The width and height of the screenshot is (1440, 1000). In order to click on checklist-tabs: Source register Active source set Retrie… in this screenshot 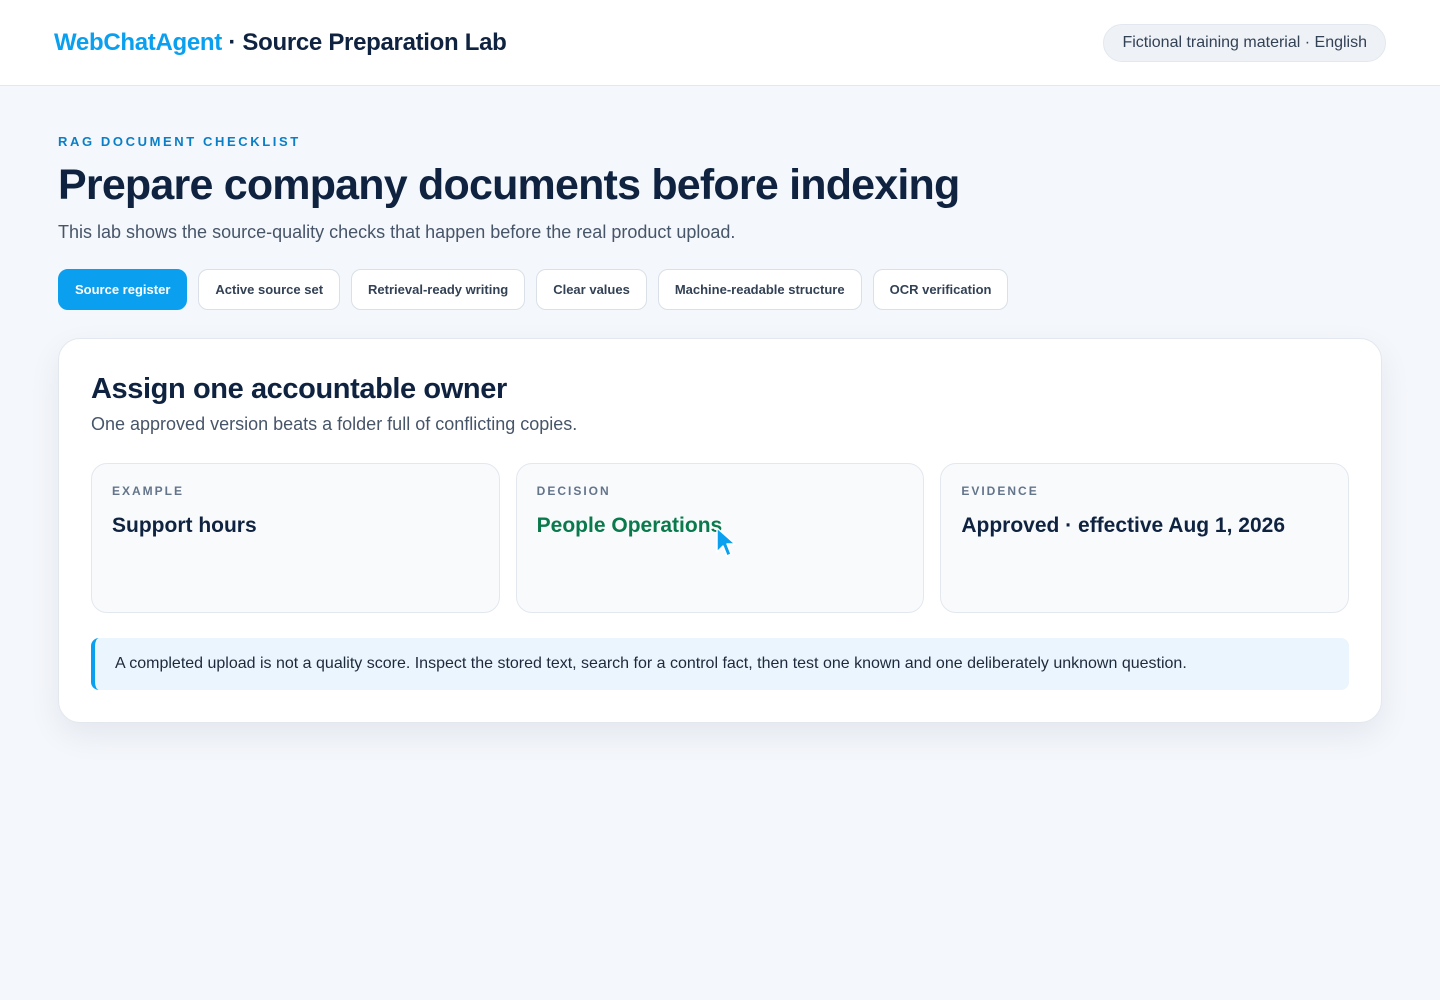, I will do `click(720, 290)`.